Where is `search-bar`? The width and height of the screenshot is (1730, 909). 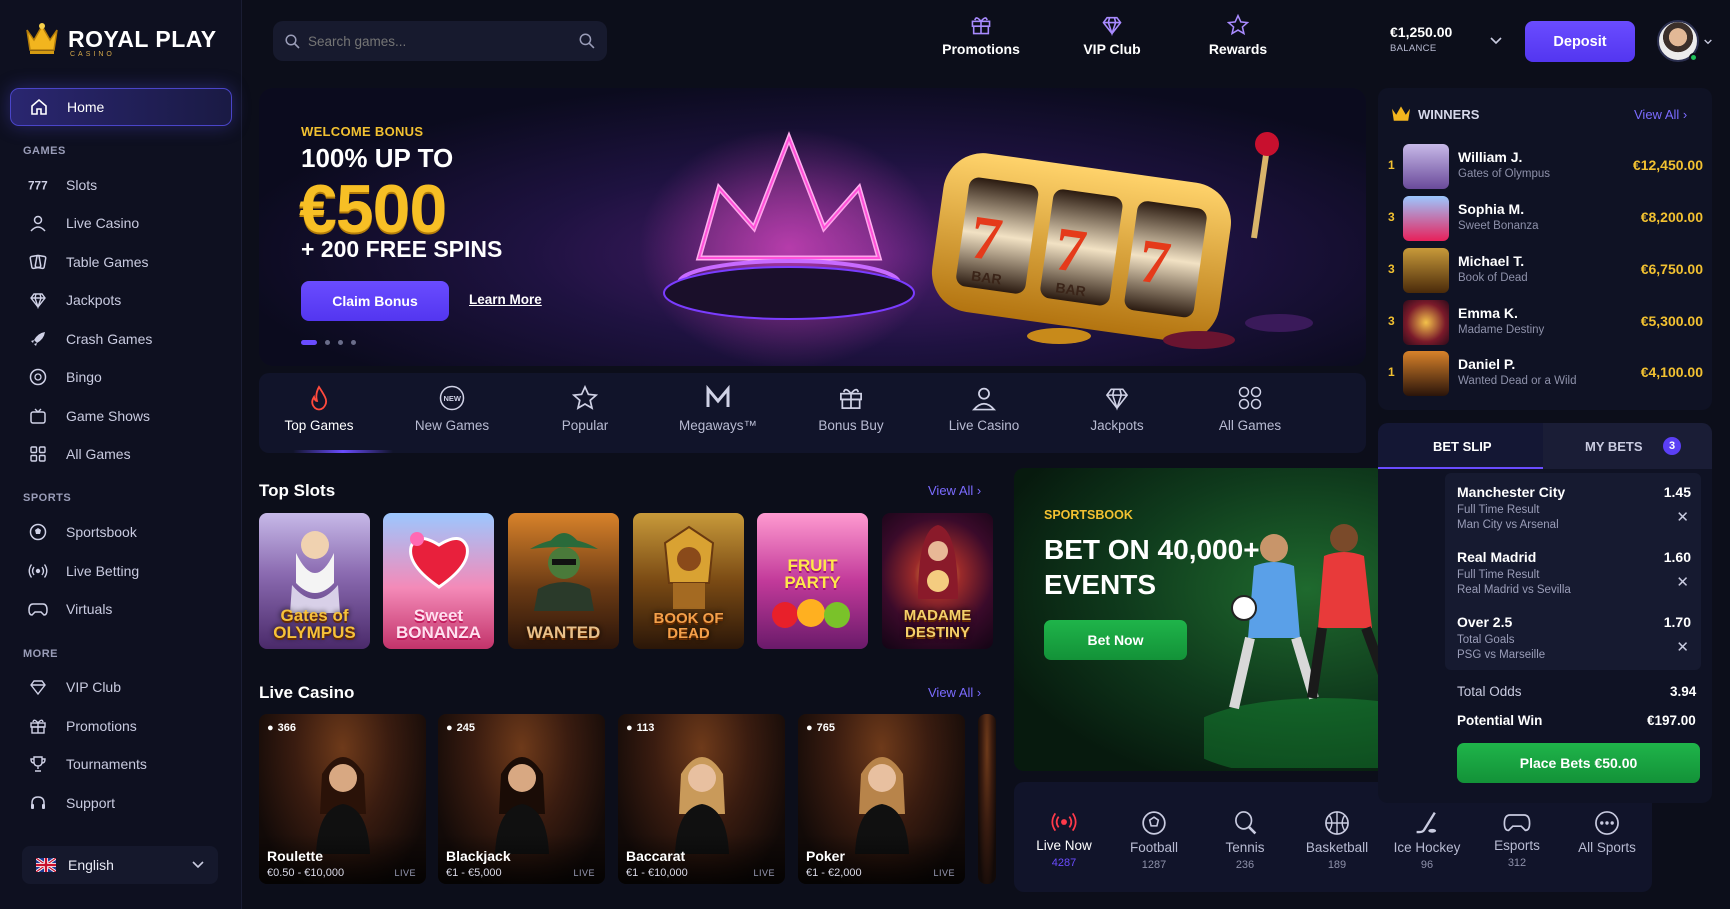
search-bar is located at coordinates (440, 41).